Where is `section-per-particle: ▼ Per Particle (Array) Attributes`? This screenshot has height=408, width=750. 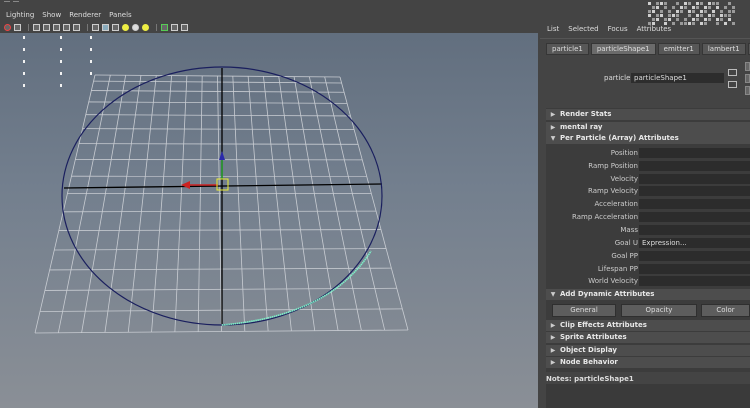 section-per-particle: ▼ Per Particle (Array) Attributes is located at coordinates (648, 138).